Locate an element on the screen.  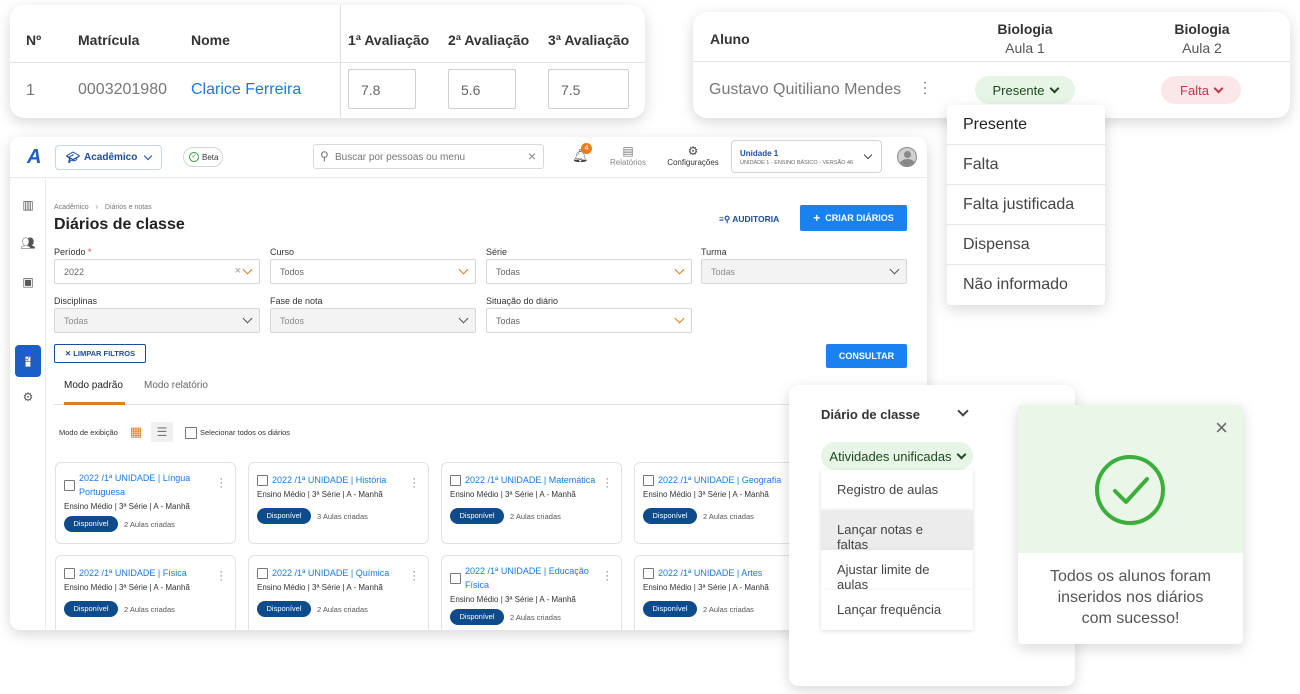
status-option-dispensa: Dispensa is located at coordinates (1026, 245).